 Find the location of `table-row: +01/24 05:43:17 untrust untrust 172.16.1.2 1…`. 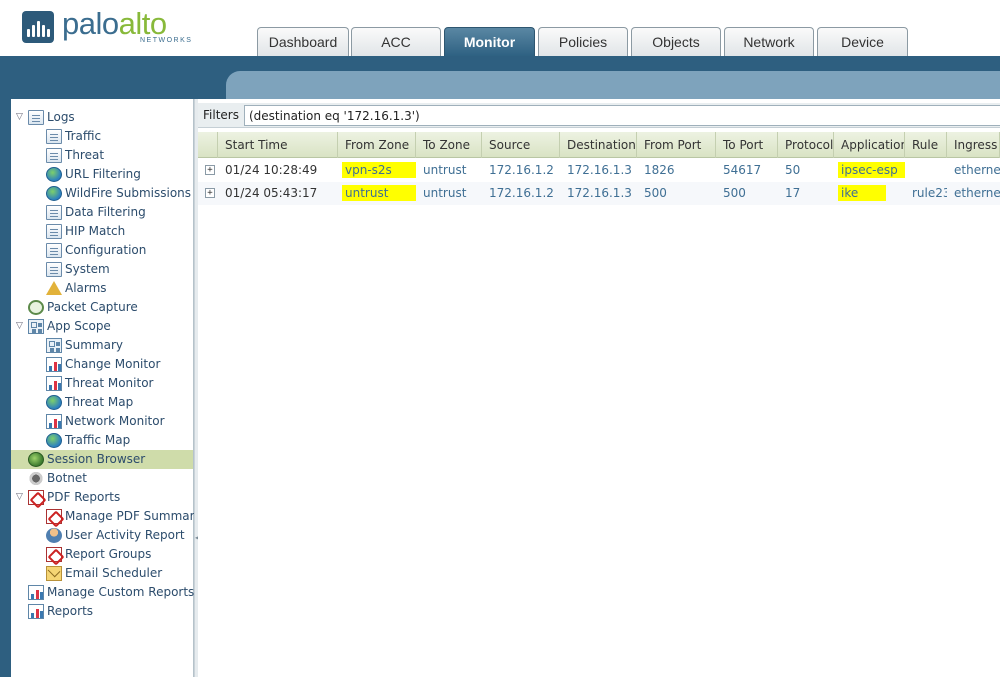

table-row: +01/24 05:43:17 untrust untrust 172.16.1.2 1… is located at coordinates (599, 193).